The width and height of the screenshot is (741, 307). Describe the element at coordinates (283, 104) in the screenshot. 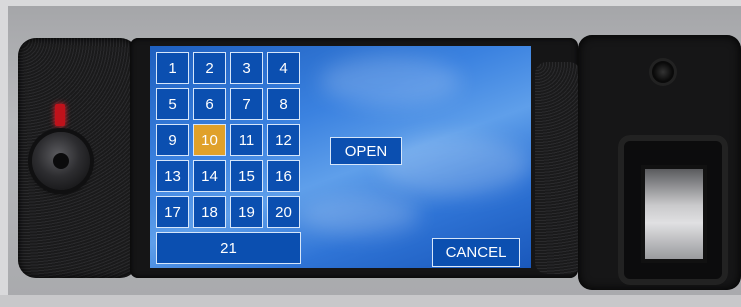

I see `keypad-key-8: 8` at that location.